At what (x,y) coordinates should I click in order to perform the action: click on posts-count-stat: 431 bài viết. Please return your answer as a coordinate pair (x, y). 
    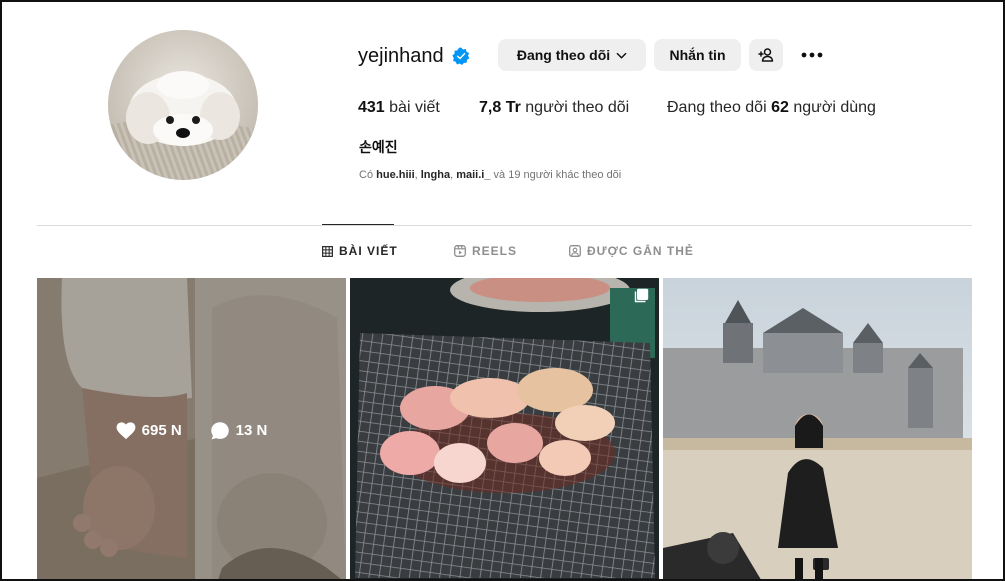
    Looking at the image, I should click on (399, 108).